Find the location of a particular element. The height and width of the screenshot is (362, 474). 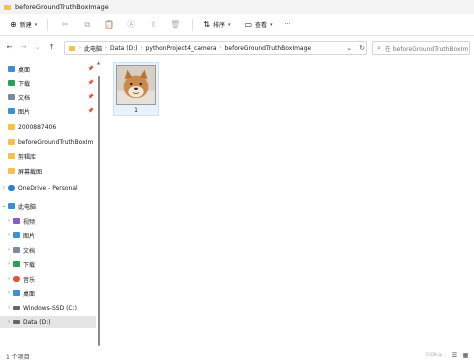

sidebar-item-folder-clips: 剪辑库 is located at coordinates (48, 156).